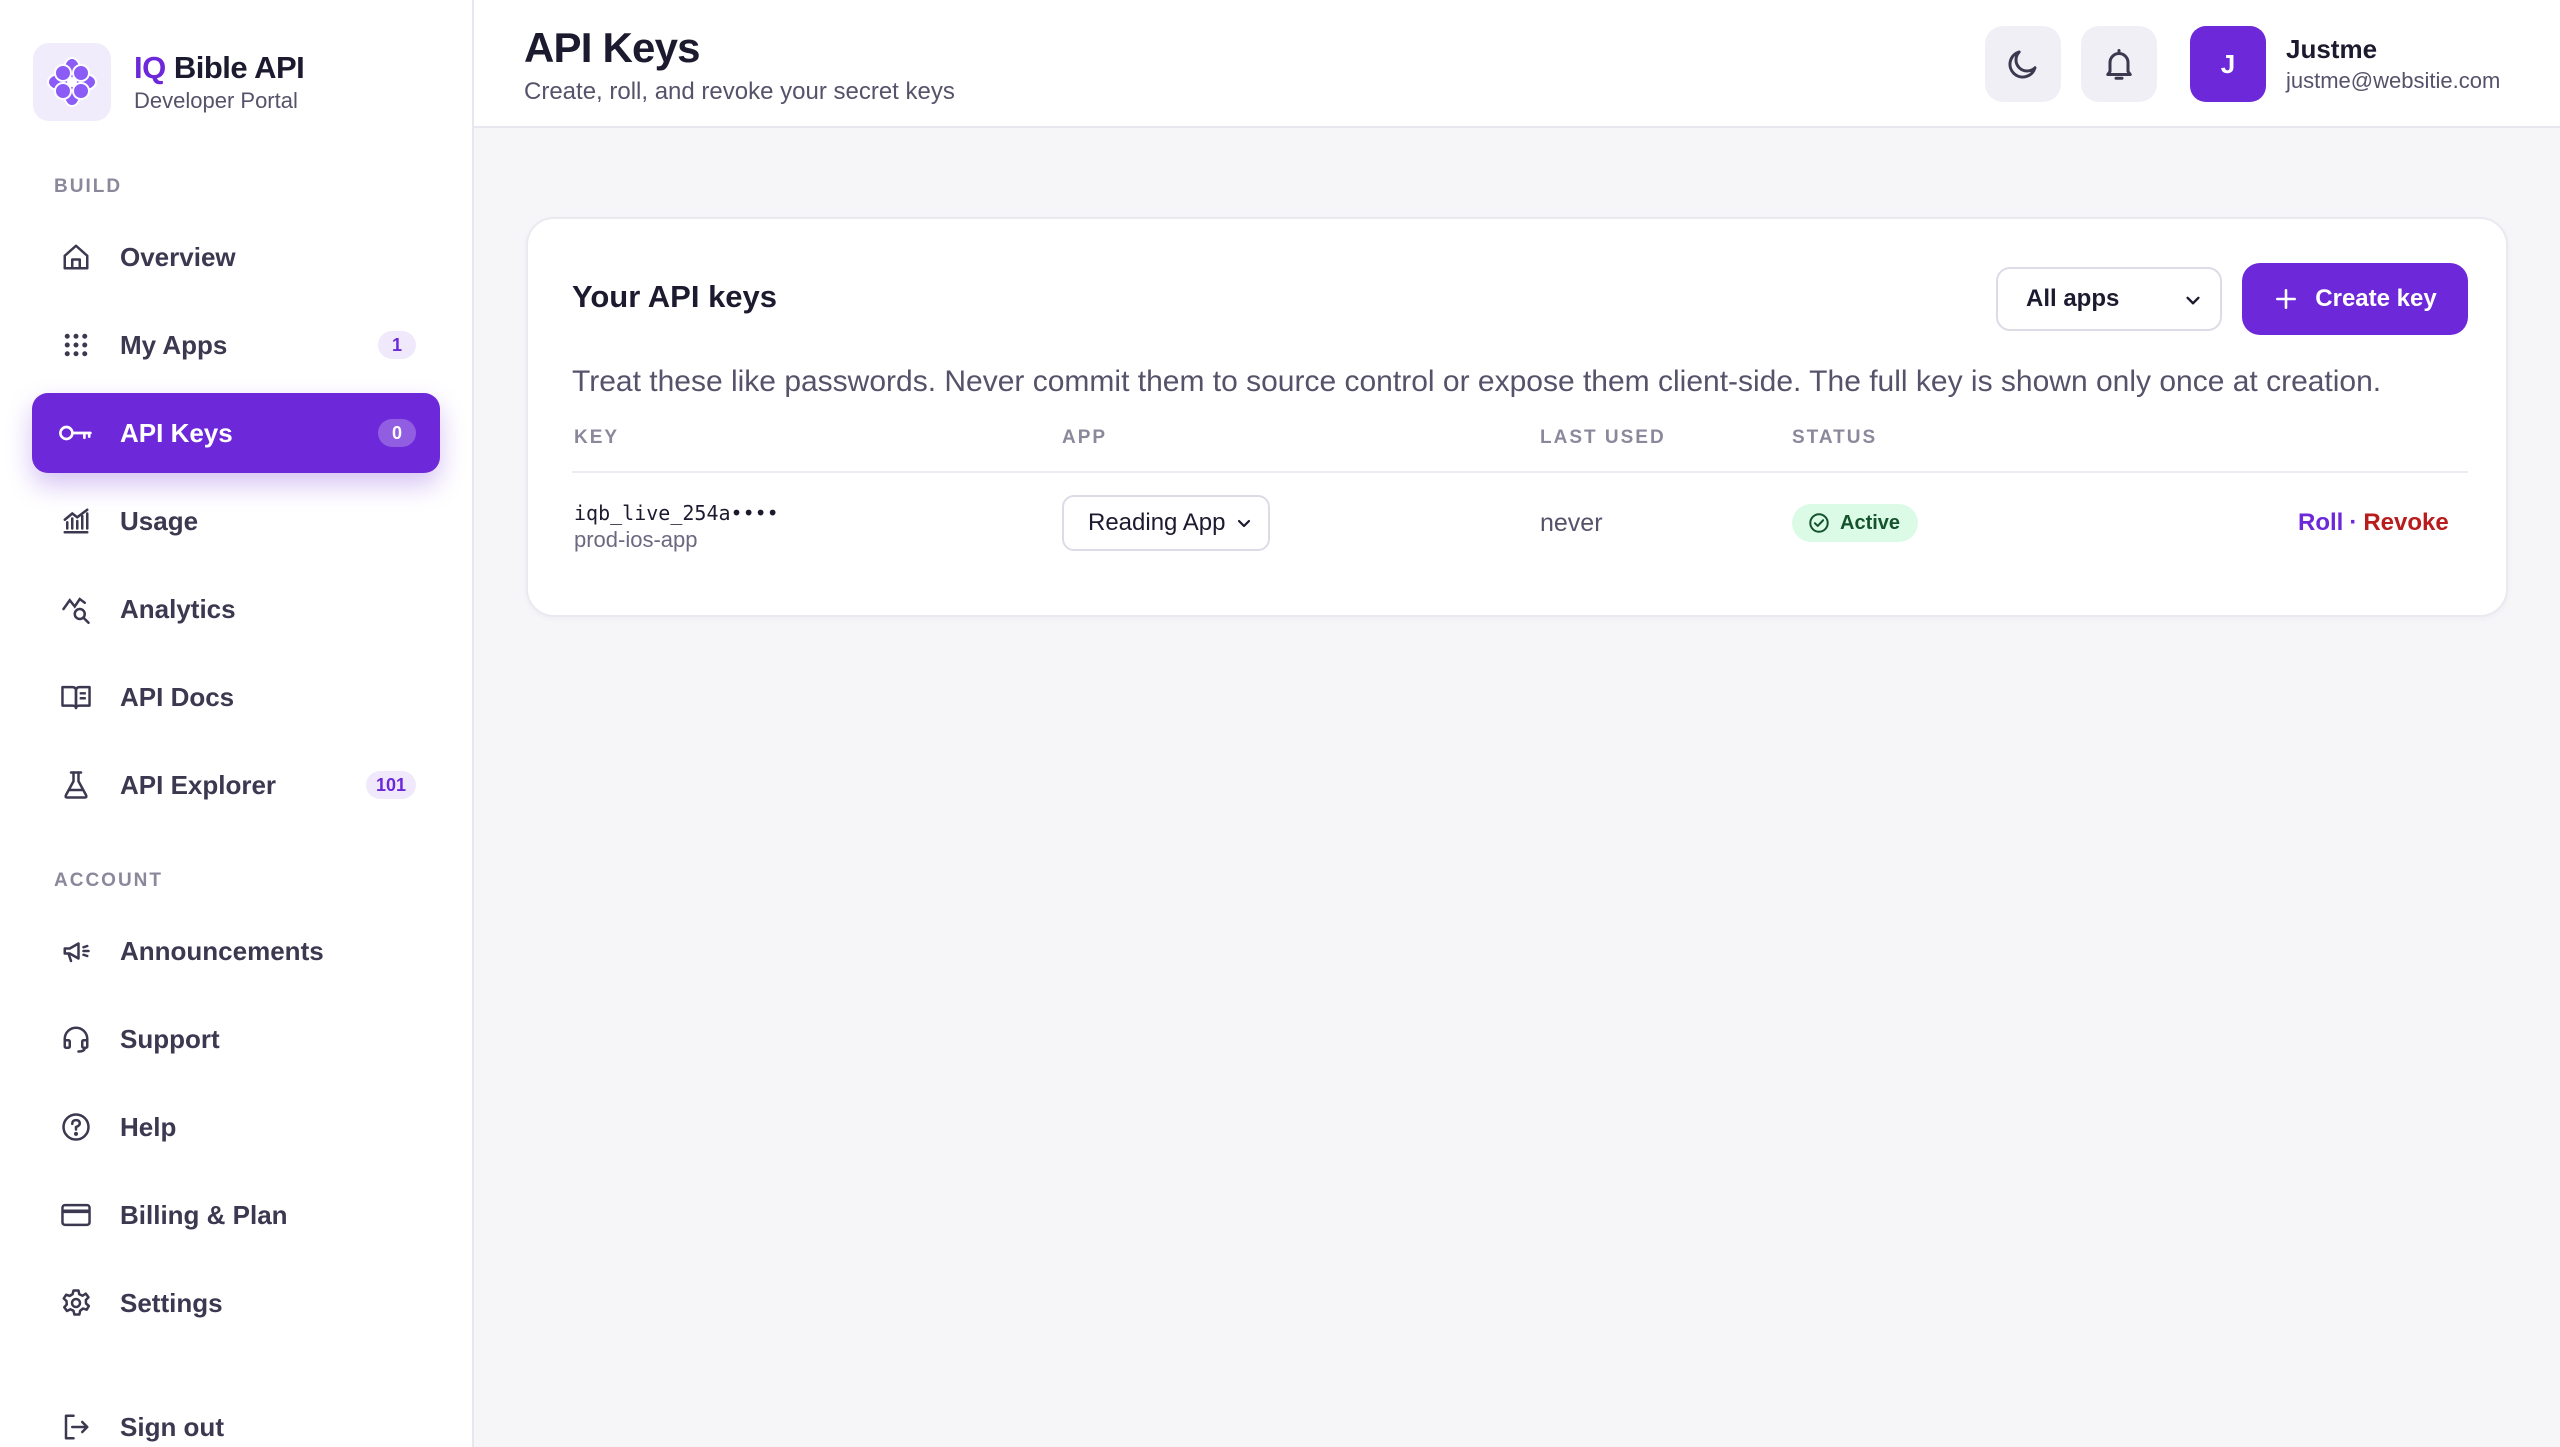  Describe the element at coordinates (636, 539) in the screenshot. I see `key-label: prod-ios-app` at that location.